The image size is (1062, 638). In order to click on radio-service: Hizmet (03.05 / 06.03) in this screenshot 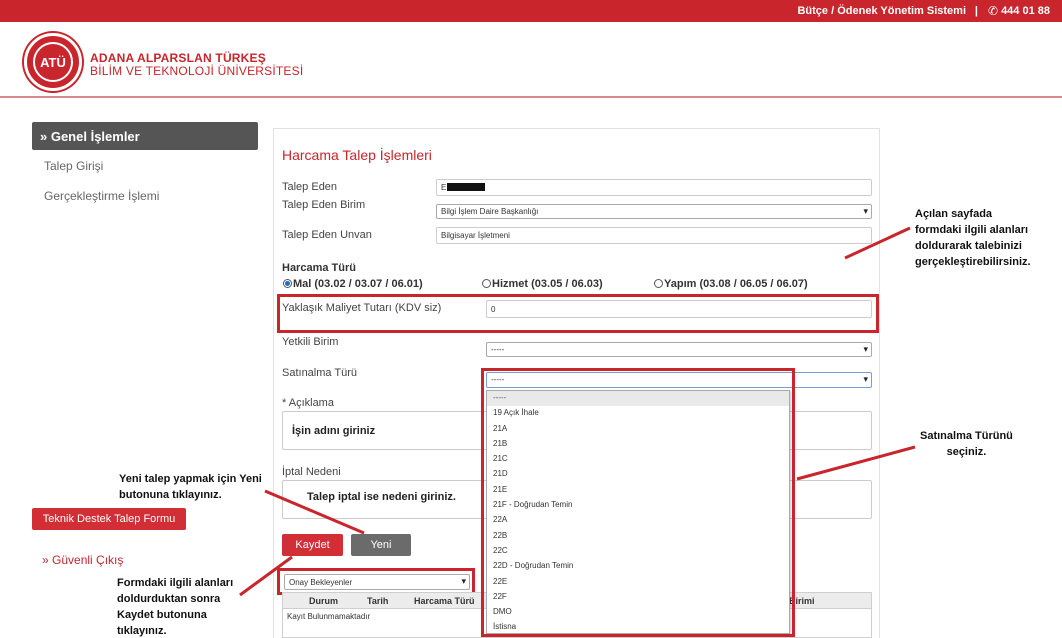, I will do `click(542, 284)`.